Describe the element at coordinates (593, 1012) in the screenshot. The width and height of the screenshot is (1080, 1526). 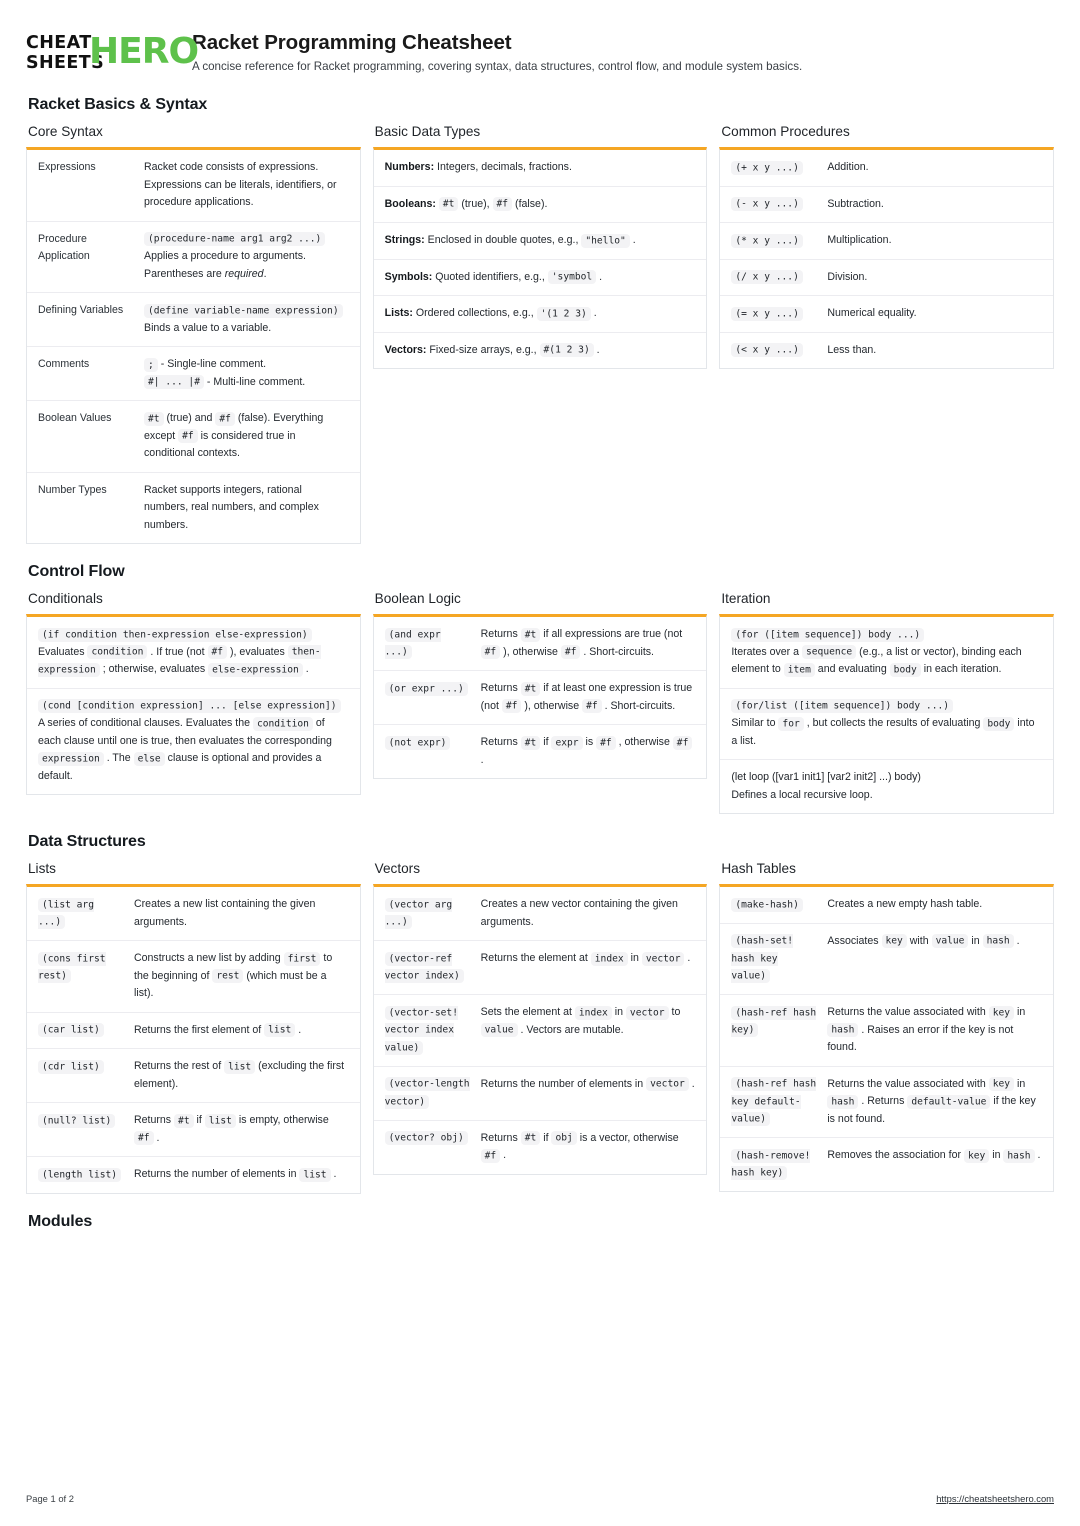
I see `code-chip: index` at that location.